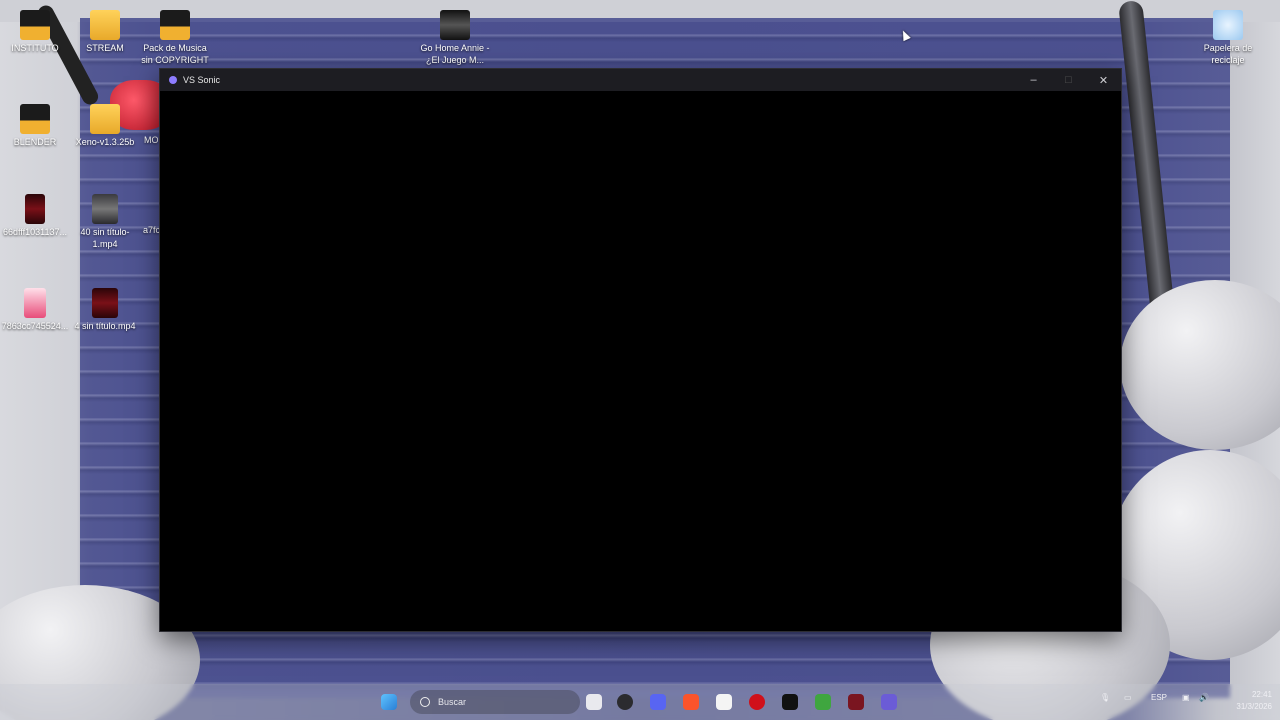 The height and width of the screenshot is (720, 1280). Describe the element at coordinates (1228, 25) in the screenshot. I see `recycle-bin-icon` at that location.